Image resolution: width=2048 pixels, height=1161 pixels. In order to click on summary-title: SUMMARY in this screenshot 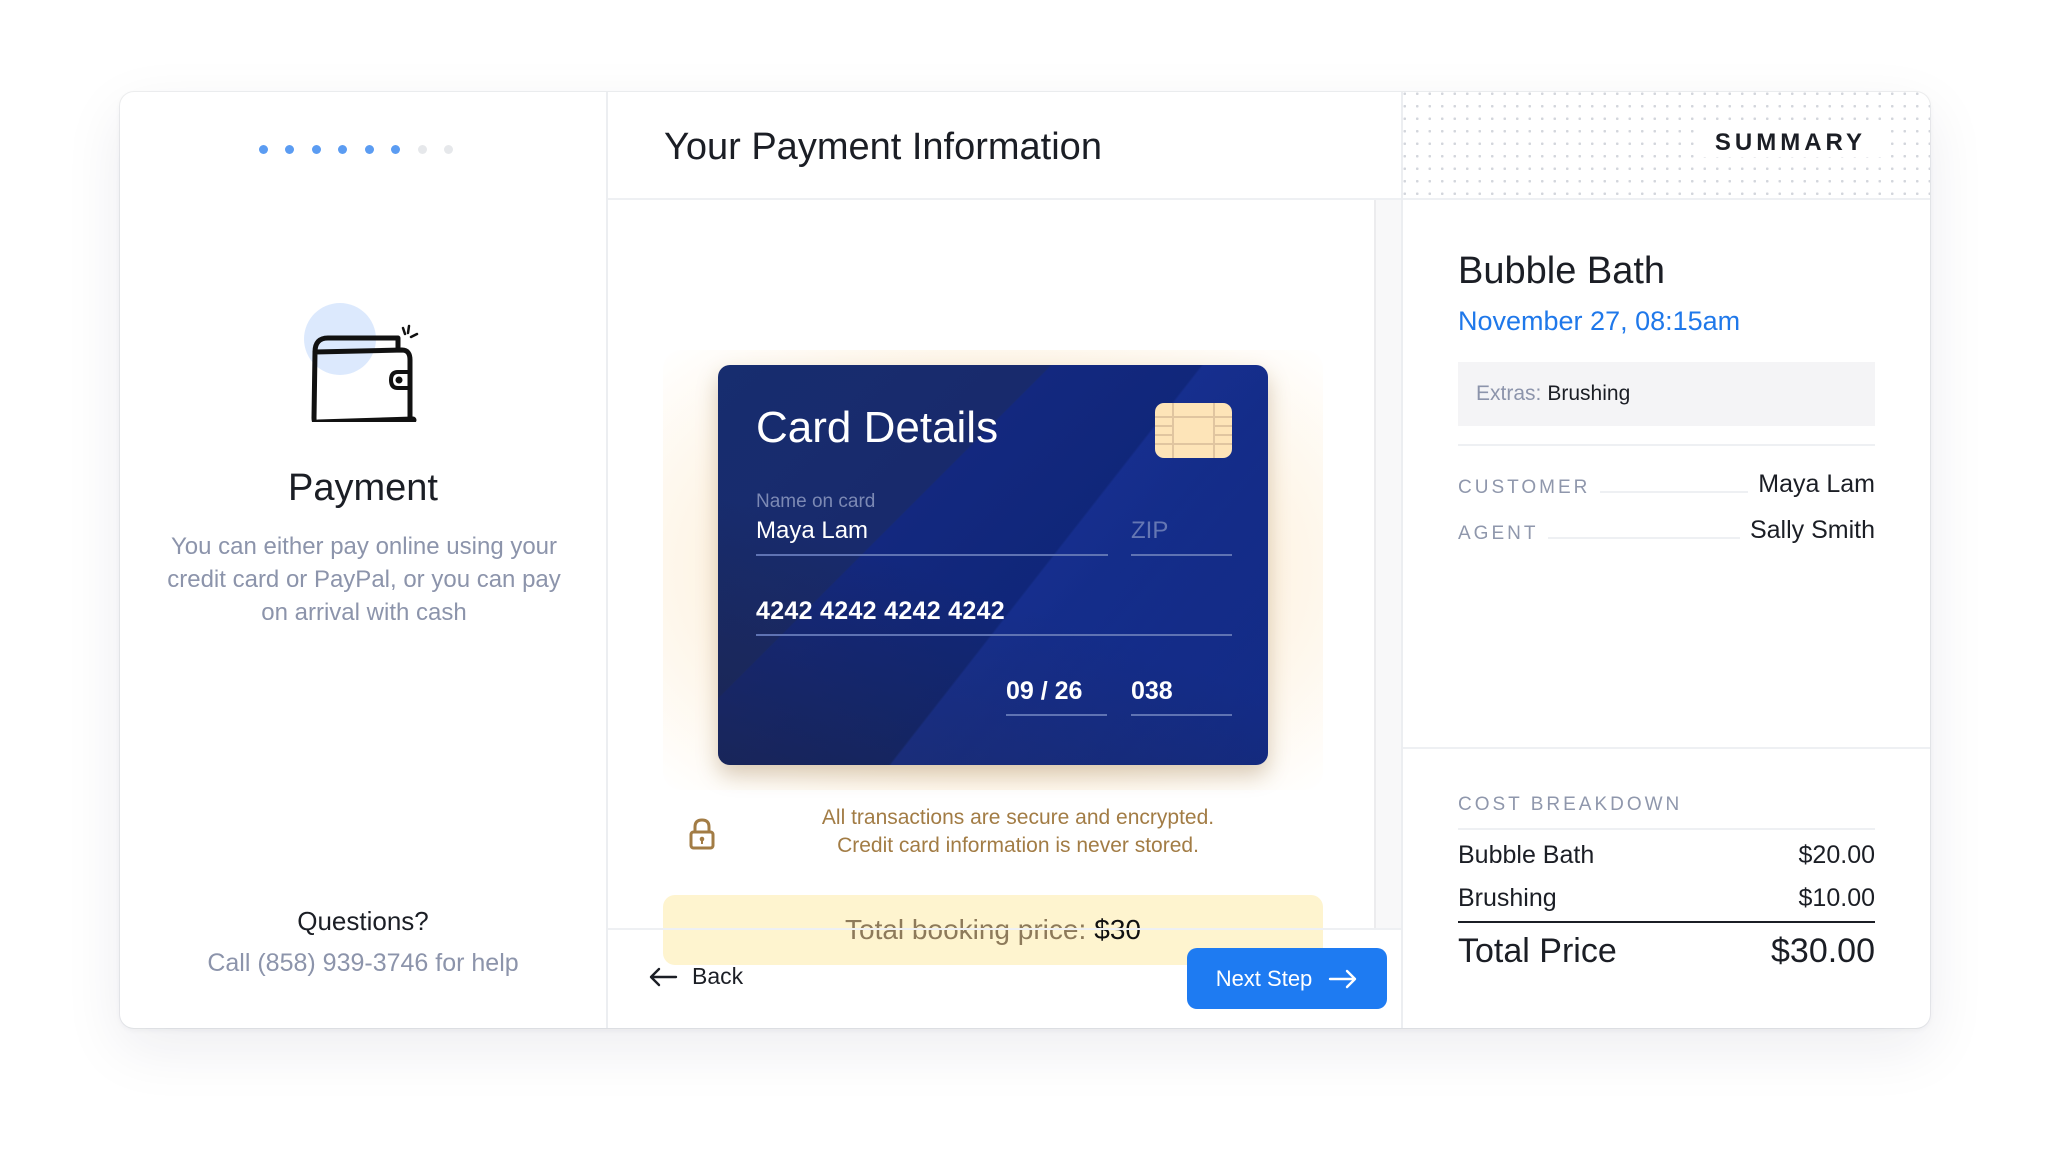, I will do `click(1790, 143)`.